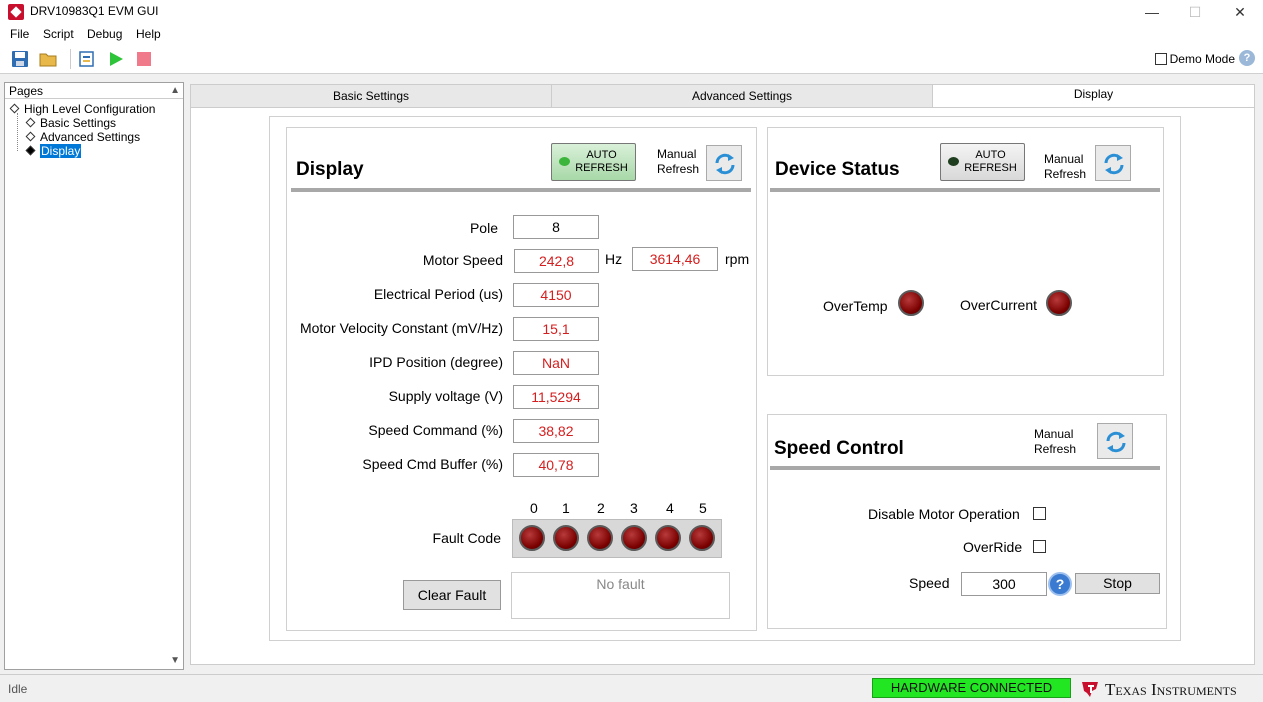  What do you see at coordinates (104, 34) in the screenshot?
I see `menu-debug: Debug` at bounding box center [104, 34].